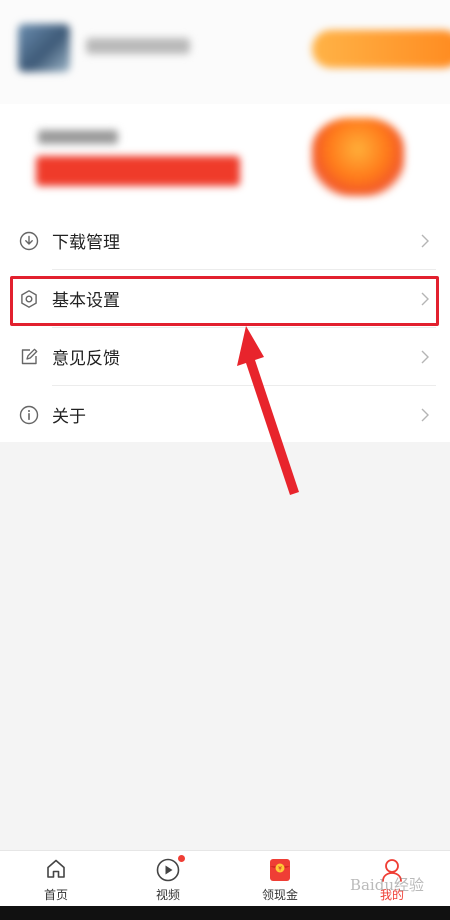  I want to click on info-circle-icon, so click(29, 415).